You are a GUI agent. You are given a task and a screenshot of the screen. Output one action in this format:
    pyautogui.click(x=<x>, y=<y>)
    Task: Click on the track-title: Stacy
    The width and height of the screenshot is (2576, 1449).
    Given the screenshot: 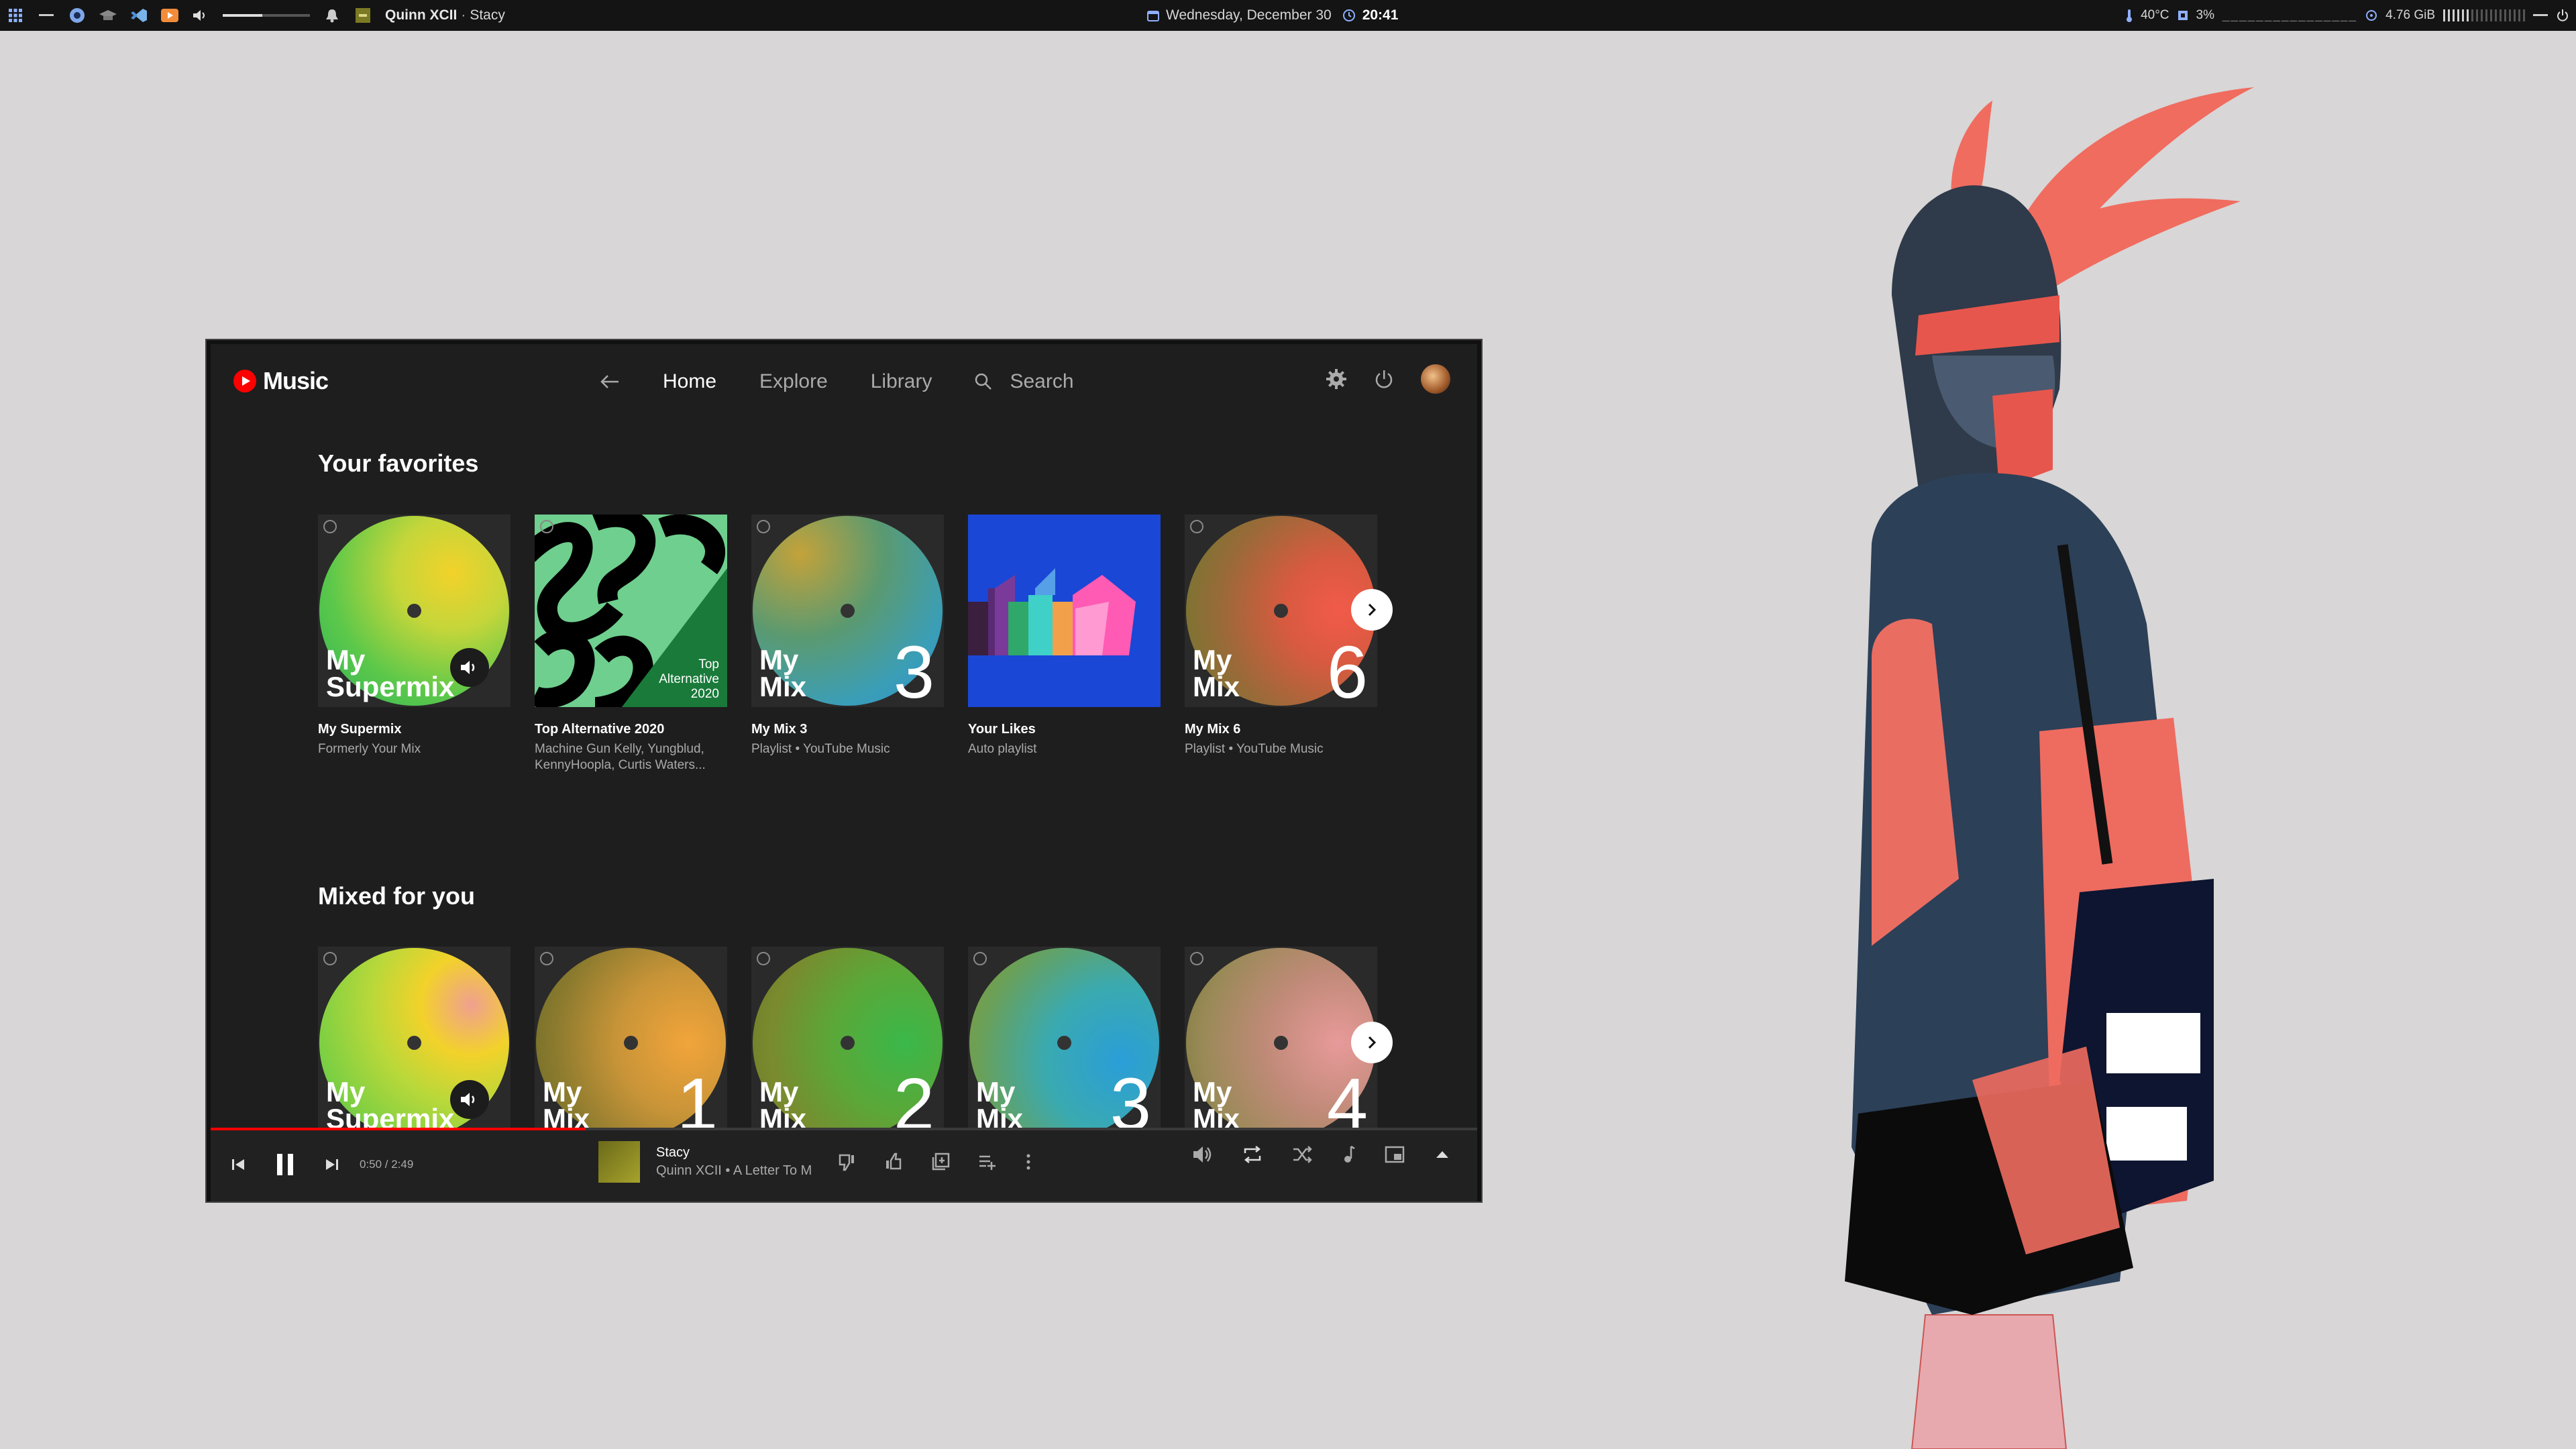 What is the action you would take?
    pyautogui.click(x=734, y=1153)
    